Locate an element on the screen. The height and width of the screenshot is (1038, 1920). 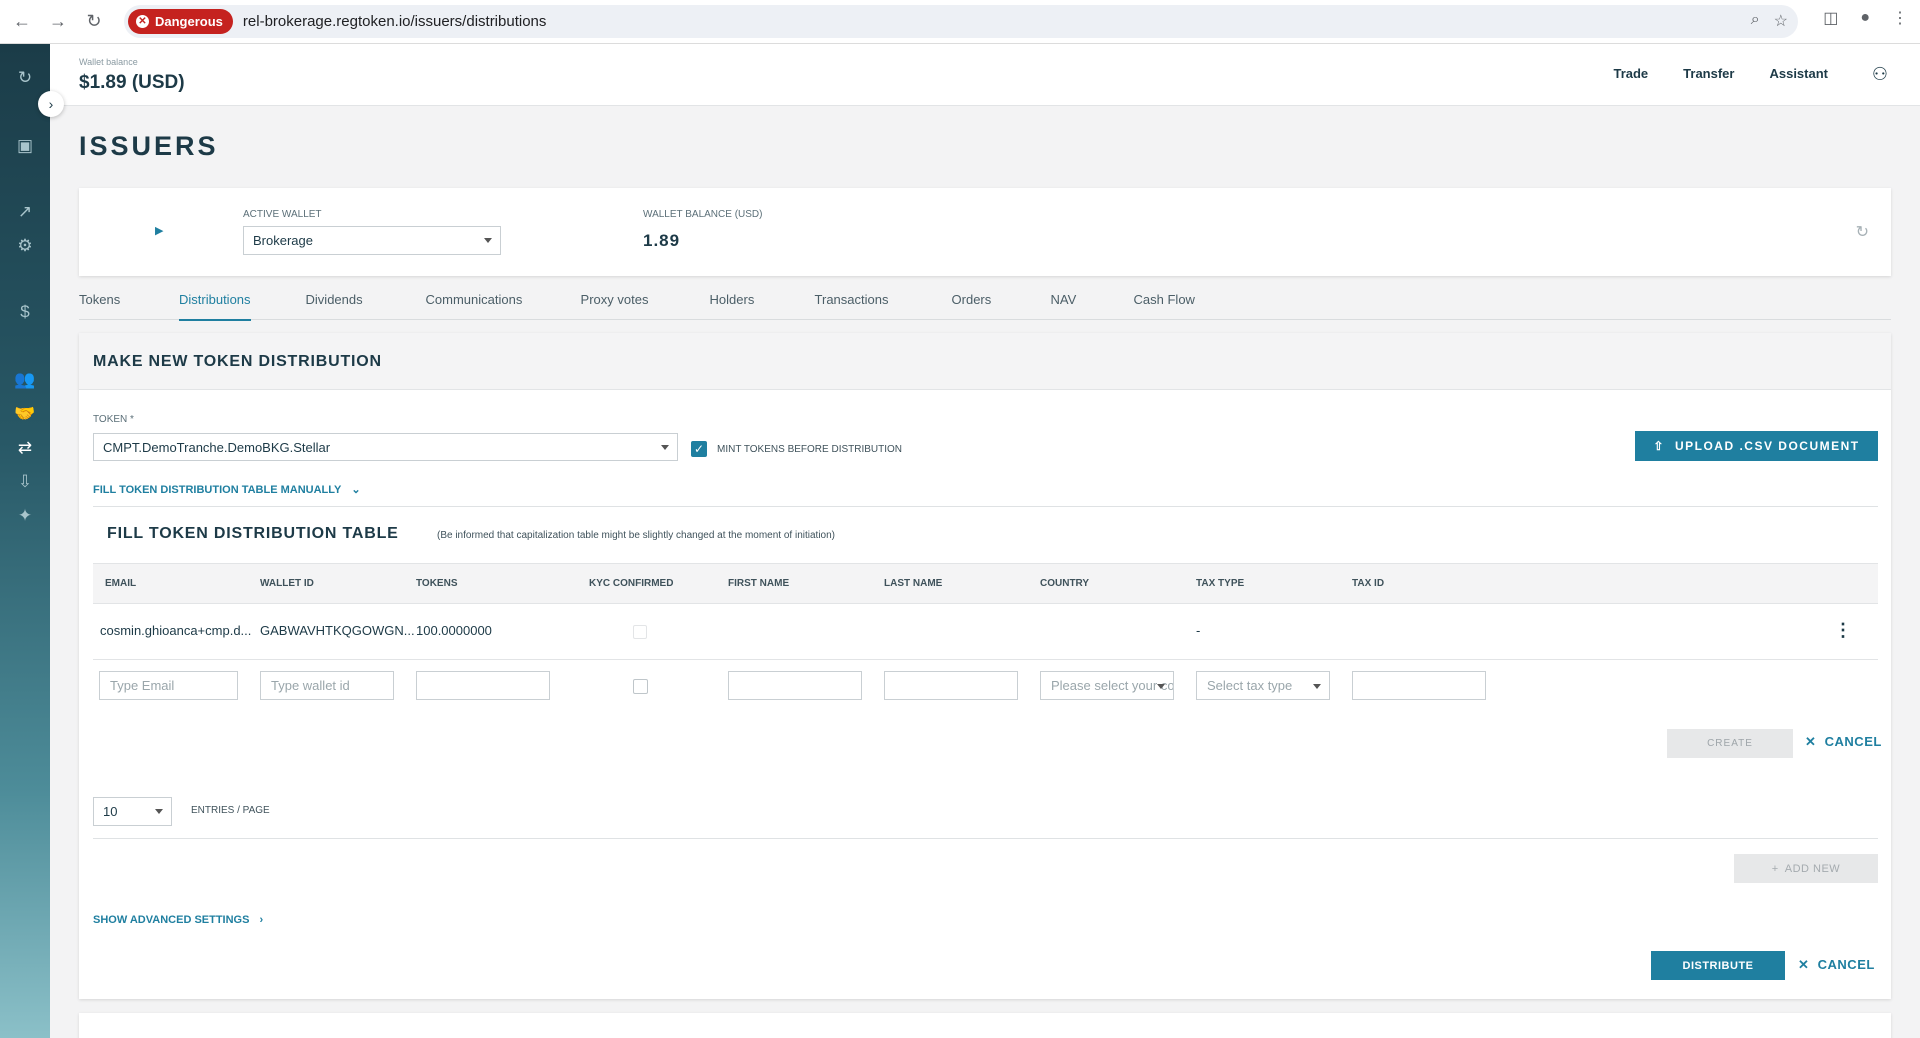
distribute-button: DISTRIBUTE is located at coordinates (1718, 965).